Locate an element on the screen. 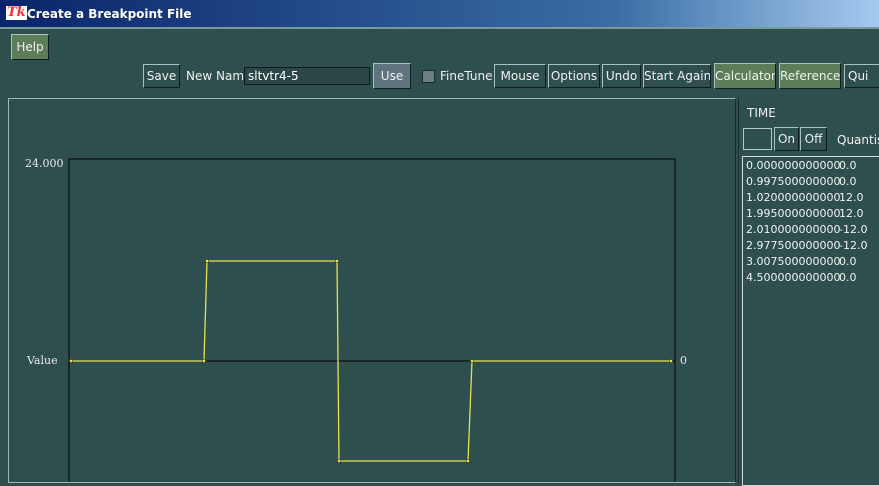 This screenshot has width=879, height=486. window-title: Create a Breakpoint File is located at coordinates (109, 14).